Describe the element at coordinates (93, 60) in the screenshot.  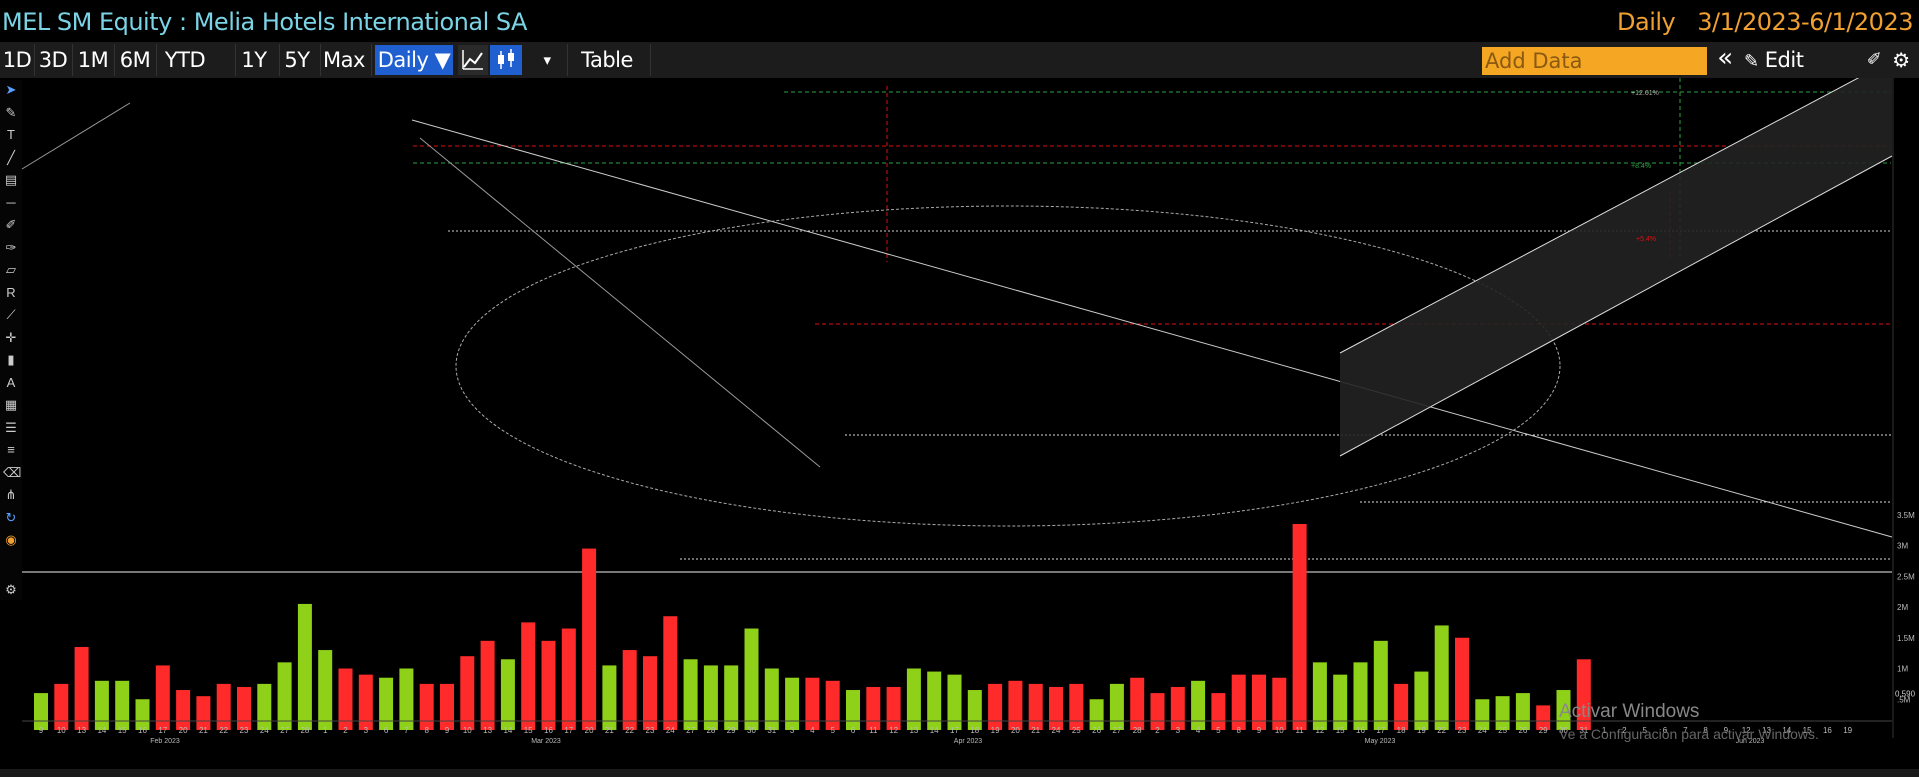
I see `period-1m-button: 1M` at that location.